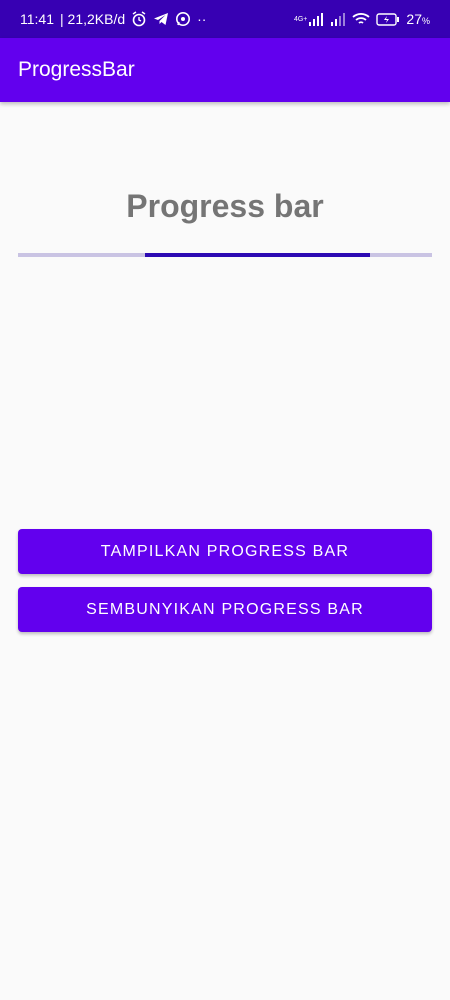 Image resolution: width=450 pixels, height=1000 pixels. Describe the element at coordinates (93, 19) in the screenshot. I see `status-speed: | 21,2KB/d` at that location.